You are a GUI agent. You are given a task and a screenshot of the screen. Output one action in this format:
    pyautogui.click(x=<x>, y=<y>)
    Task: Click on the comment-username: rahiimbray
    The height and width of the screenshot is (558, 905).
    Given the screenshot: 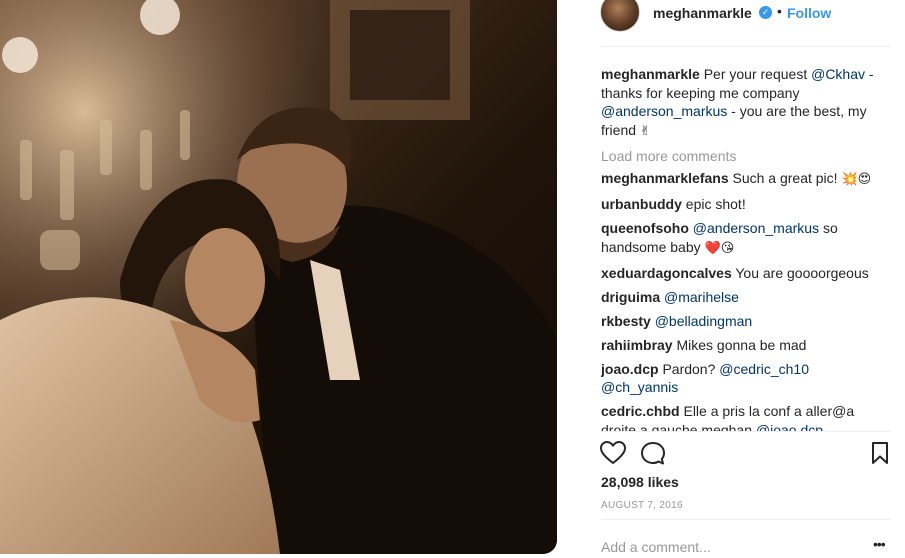 What is the action you would take?
    pyautogui.click(x=637, y=345)
    